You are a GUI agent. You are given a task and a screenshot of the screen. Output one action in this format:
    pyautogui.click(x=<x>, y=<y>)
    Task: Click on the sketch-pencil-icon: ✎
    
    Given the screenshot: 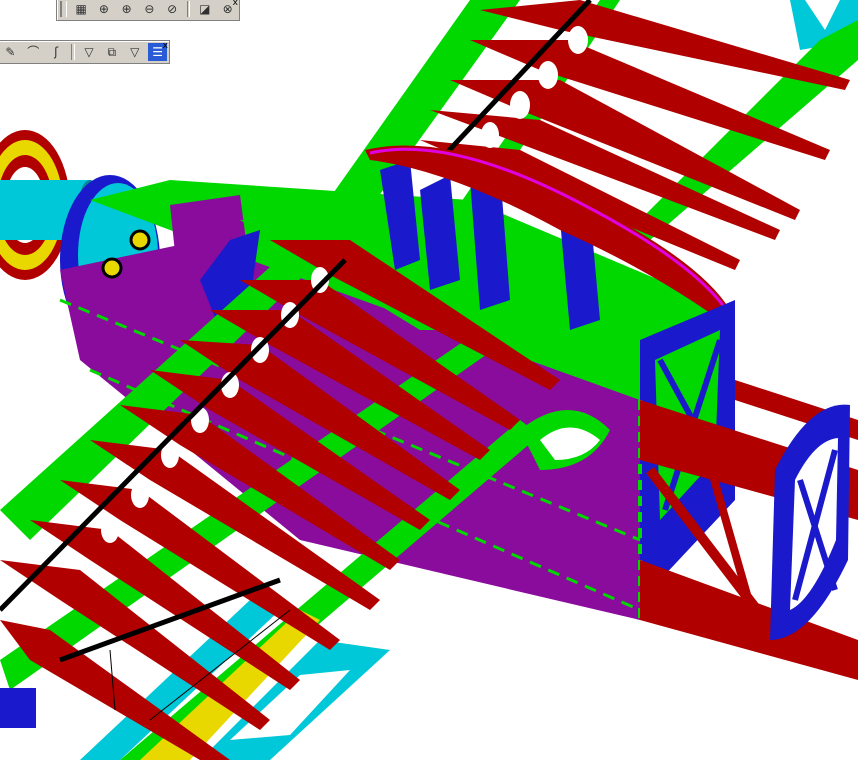 What is the action you would take?
    pyautogui.click(x=10, y=52)
    